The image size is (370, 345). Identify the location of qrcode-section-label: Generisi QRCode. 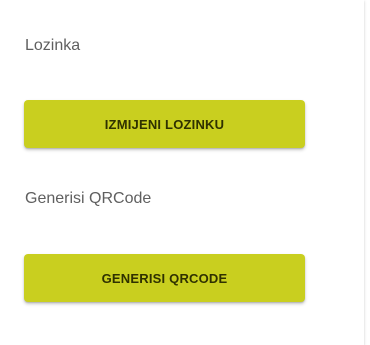
(88, 198).